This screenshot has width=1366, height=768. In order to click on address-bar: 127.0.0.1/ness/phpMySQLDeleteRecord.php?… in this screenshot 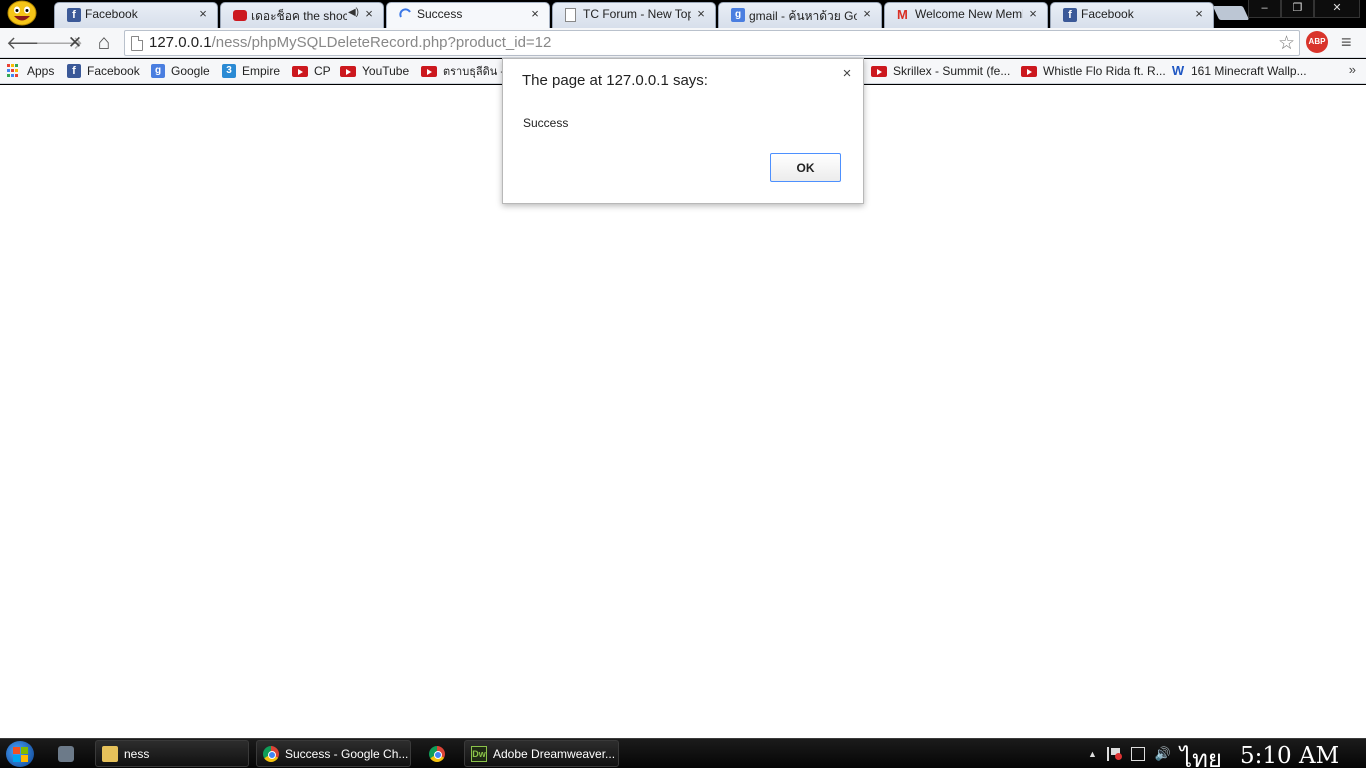, I will do `click(712, 43)`.